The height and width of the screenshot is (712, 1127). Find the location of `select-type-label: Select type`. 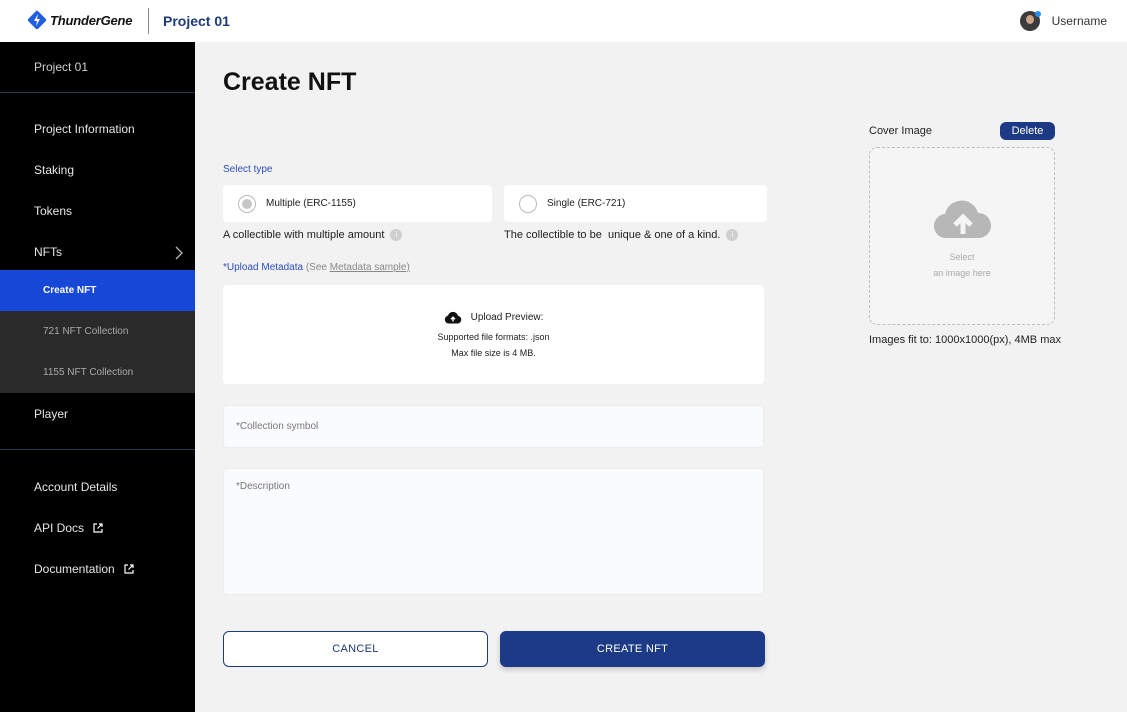

select-type-label: Select type is located at coordinates (248, 169).